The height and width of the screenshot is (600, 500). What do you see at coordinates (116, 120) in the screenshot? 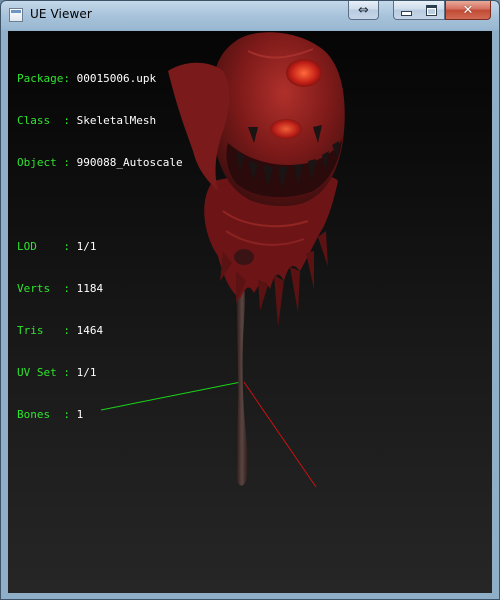
I see `info-value-class: SkeletalMesh` at bounding box center [116, 120].